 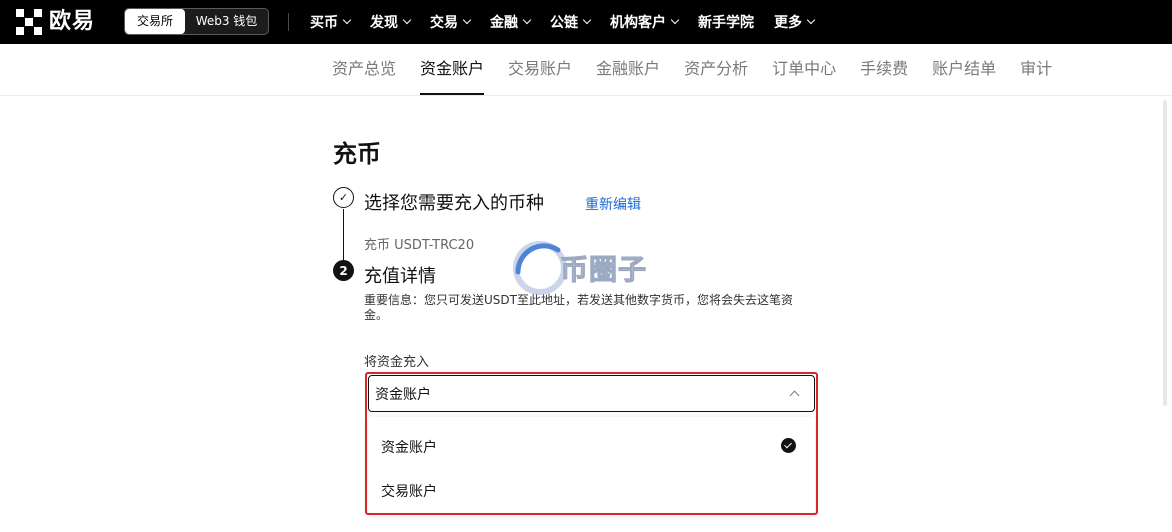 What do you see at coordinates (645, 22) in the screenshot?
I see `nav-item-institutional: 机构客户` at bounding box center [645, 22].